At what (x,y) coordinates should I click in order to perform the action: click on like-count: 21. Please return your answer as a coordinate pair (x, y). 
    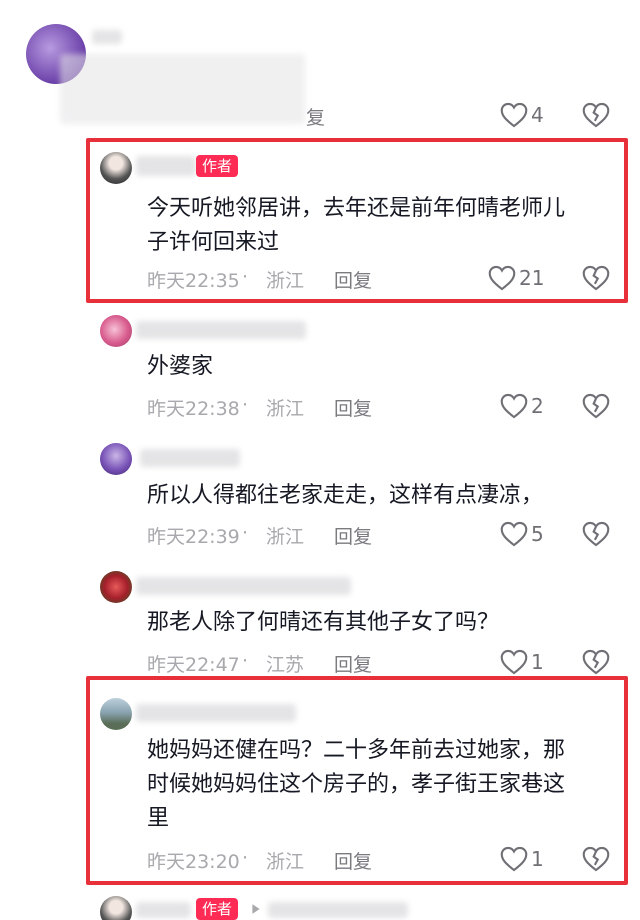
    Looking at the image, I should click on (532, 278).